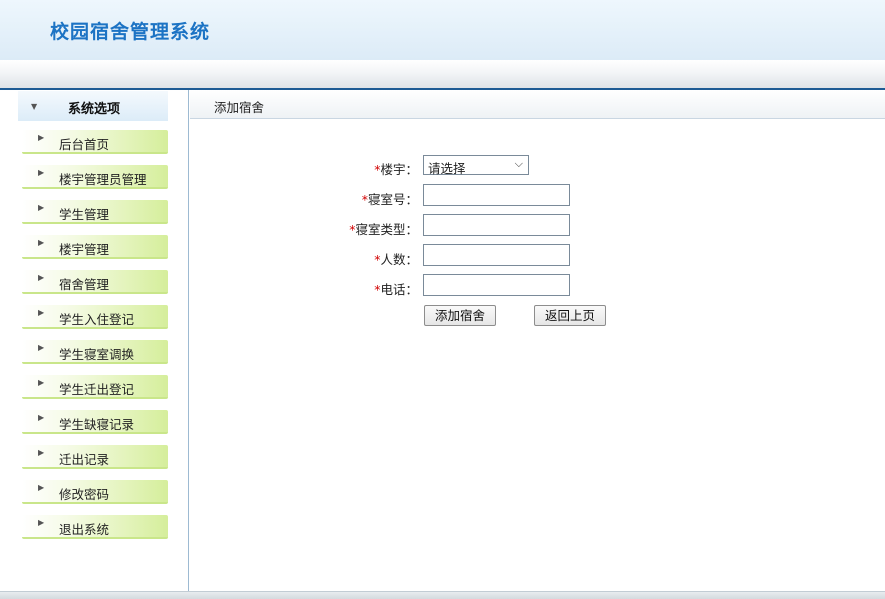  What do you see at coordinates (84, 144) in the screenshot?
I see `sidebar-item-label: 后台首页` at bounding box center [84, 144].